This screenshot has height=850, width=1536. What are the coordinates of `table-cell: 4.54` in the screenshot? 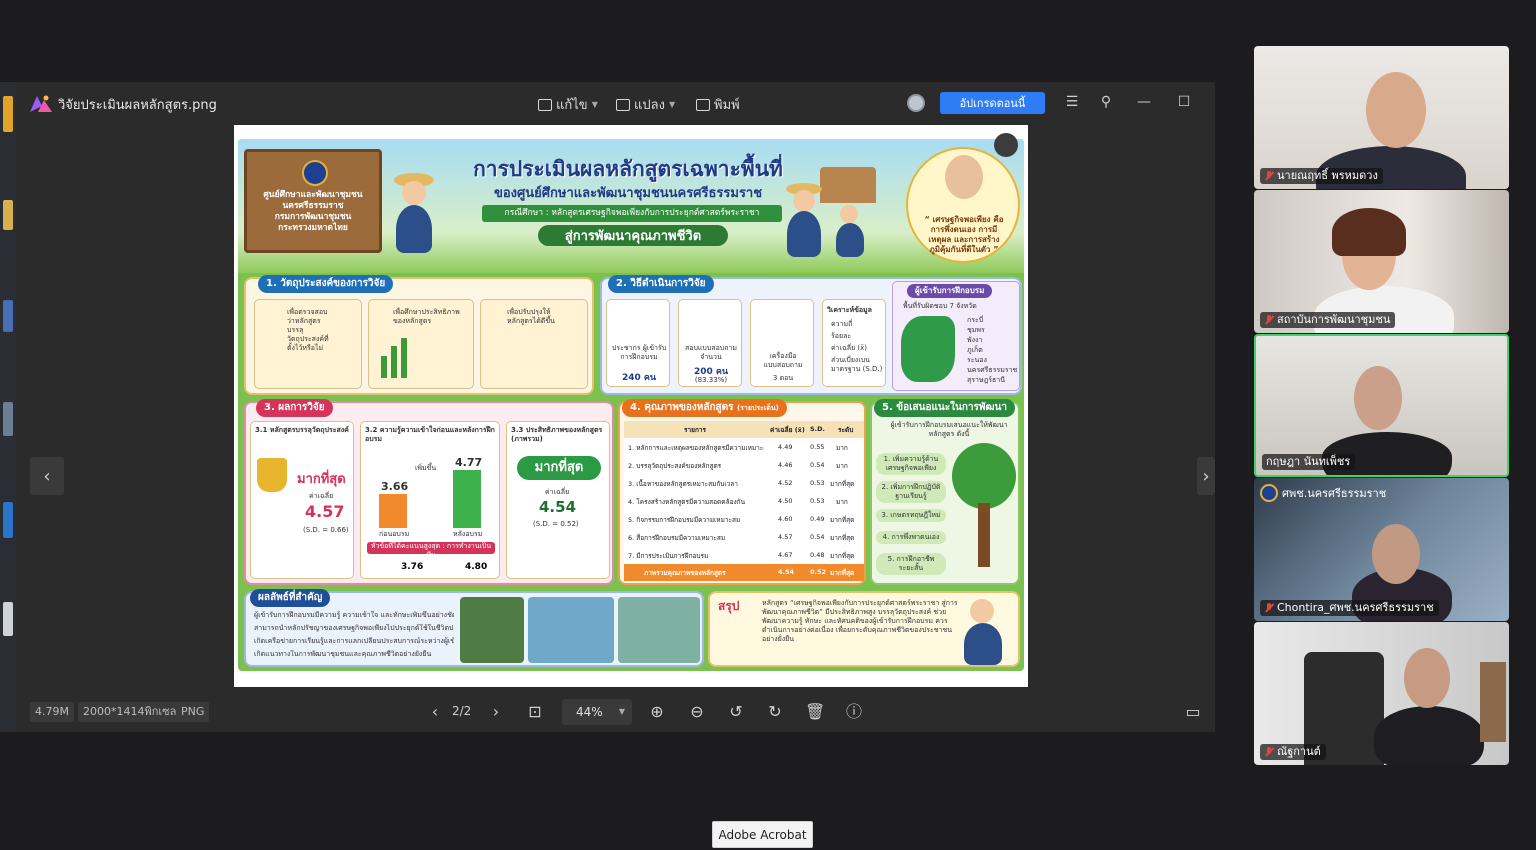 It's located at (786, 572).